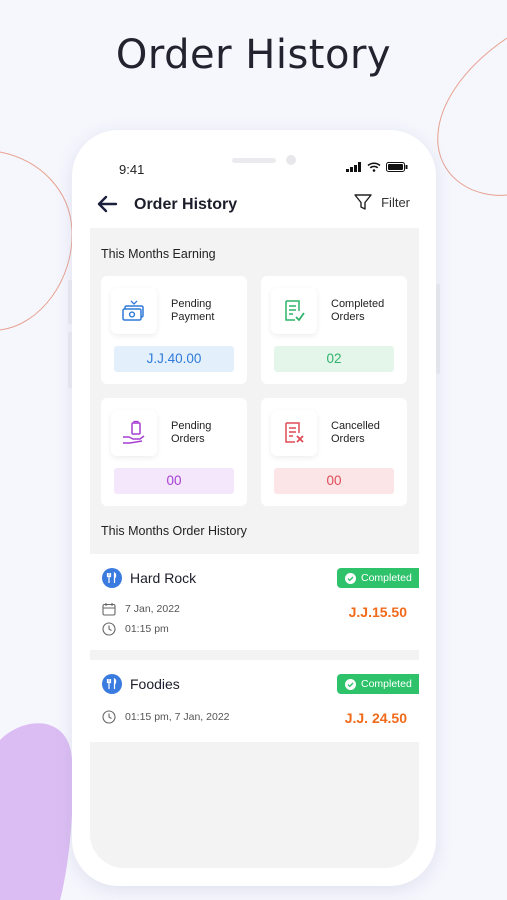 This screenshot has width=507, height=900. I want to click on signal-icon, so click(353, 167).